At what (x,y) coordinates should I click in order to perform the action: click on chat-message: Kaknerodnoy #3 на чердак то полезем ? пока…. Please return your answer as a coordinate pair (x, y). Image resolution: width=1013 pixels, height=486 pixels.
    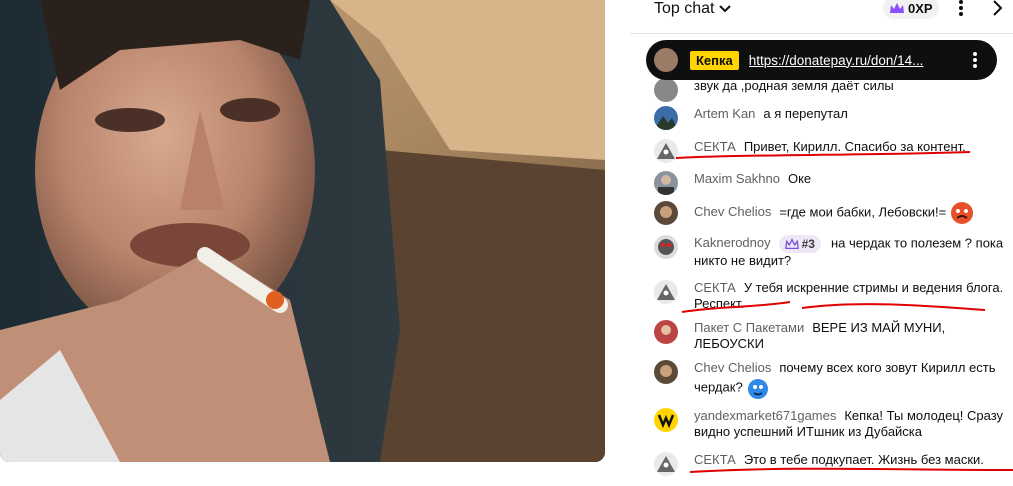
    Looking at the image, I should click on (829, 252).